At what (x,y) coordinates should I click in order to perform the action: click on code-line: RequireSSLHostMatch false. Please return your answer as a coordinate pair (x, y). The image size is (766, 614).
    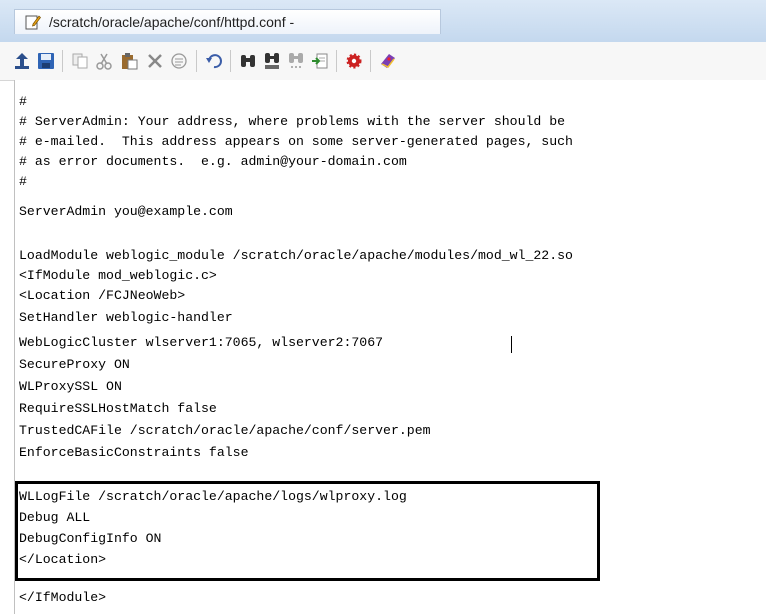
    Looking at the image, I should click on (118, 408).